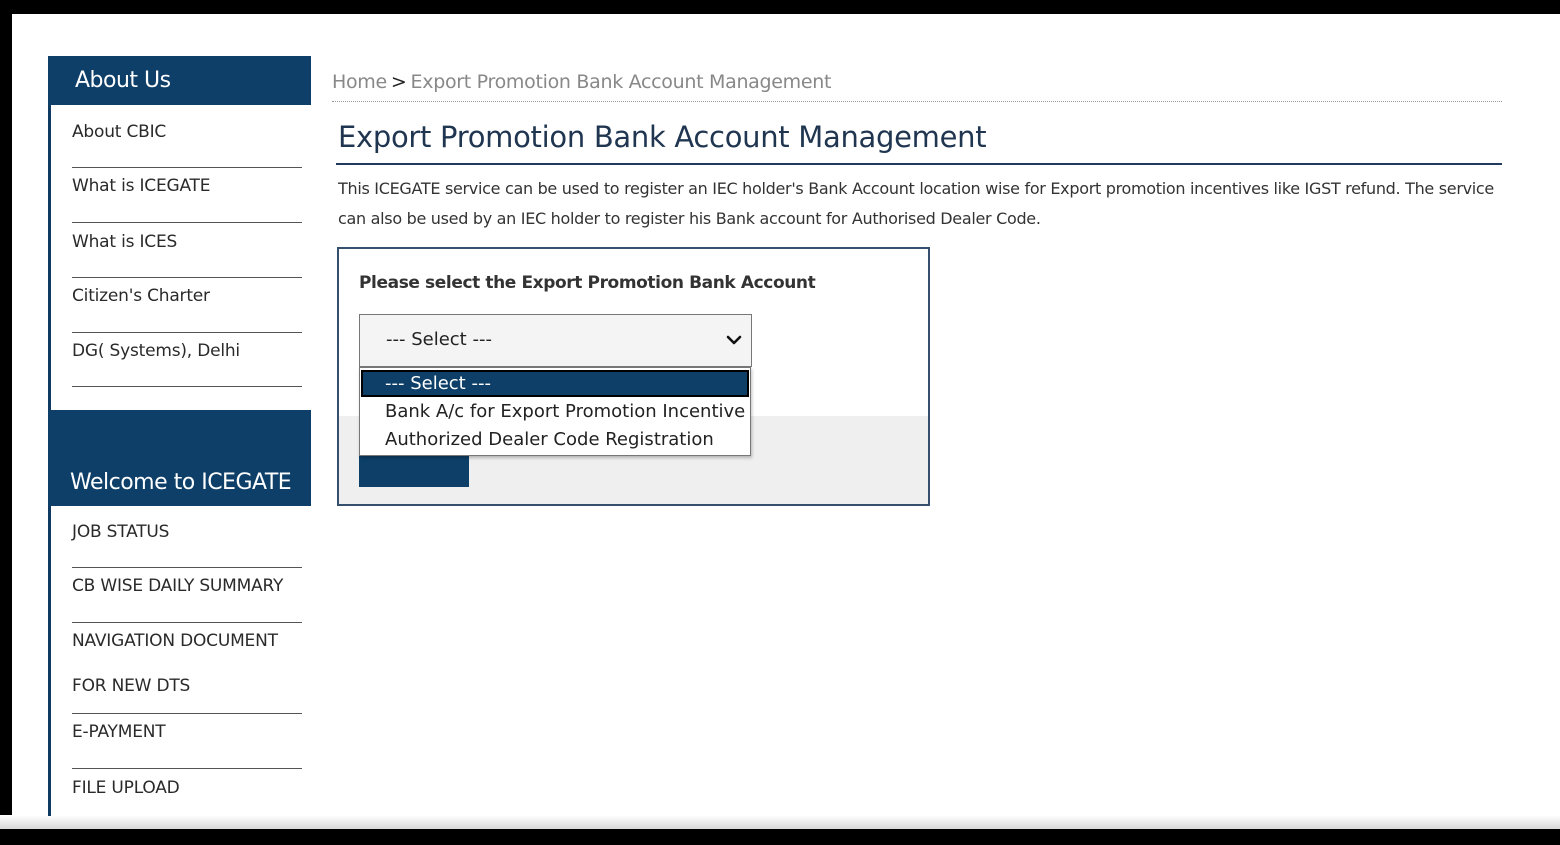  What do you see at coordinates (187, 788) in the screenshot?
I see `sidebar-link-file-upload: FILE UPLOAD` at bounding box center [187, 788].